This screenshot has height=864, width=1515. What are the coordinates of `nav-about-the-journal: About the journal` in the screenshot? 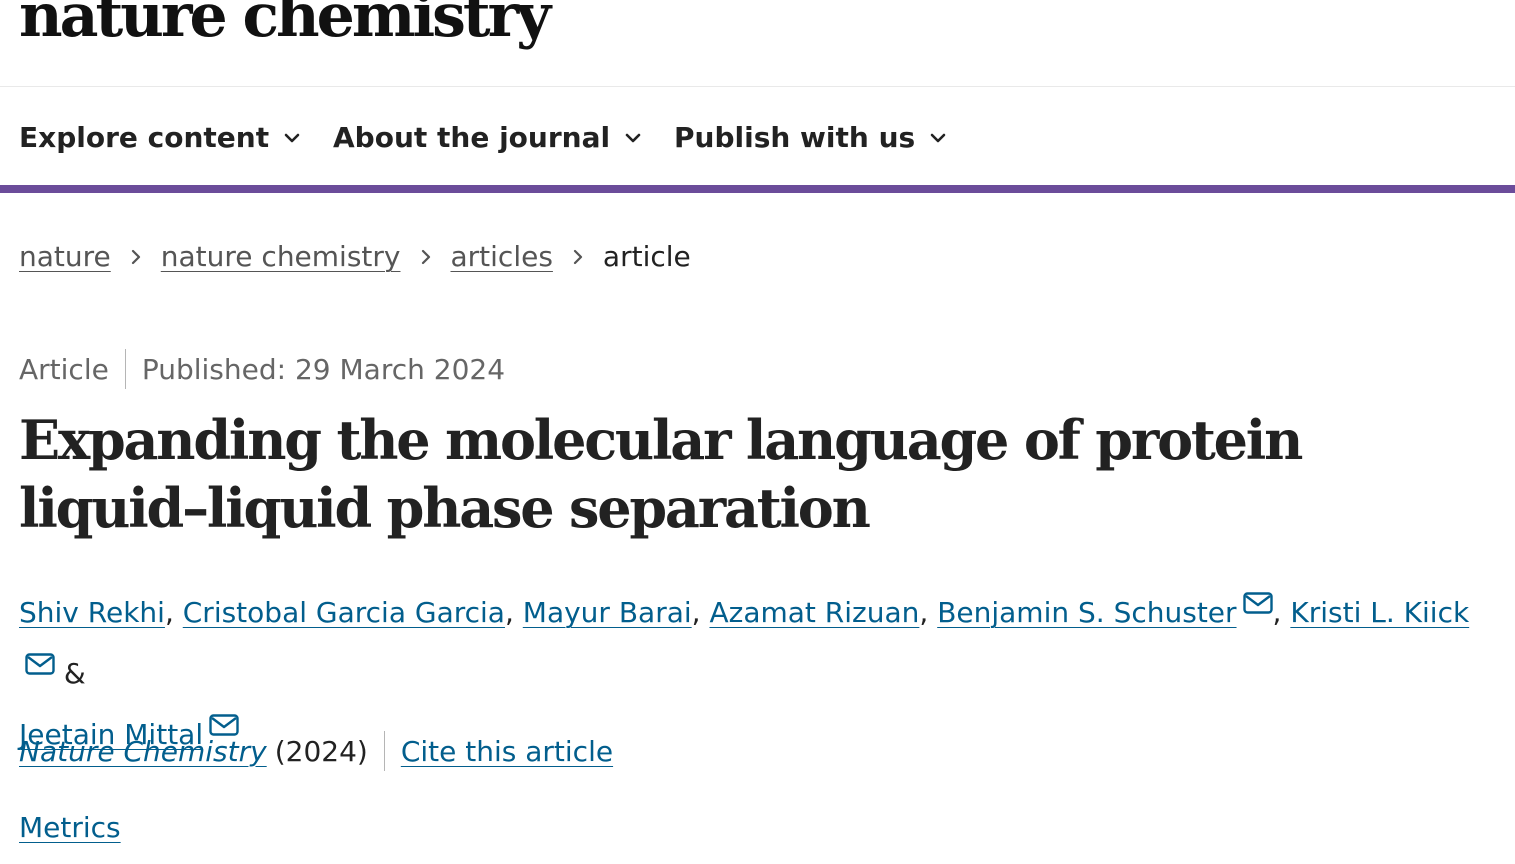 It's located at (487, 137).